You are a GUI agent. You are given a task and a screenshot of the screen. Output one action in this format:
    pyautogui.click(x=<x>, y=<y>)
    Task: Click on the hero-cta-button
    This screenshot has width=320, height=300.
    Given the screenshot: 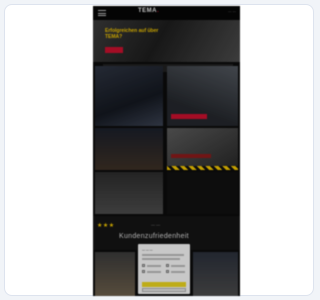 What is the action you would take?
    pyautogui.click(x=114, y=50)
    